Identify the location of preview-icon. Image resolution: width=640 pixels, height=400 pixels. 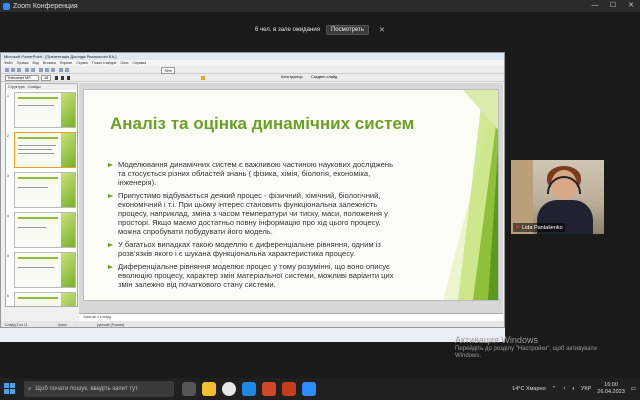
(33, 70).